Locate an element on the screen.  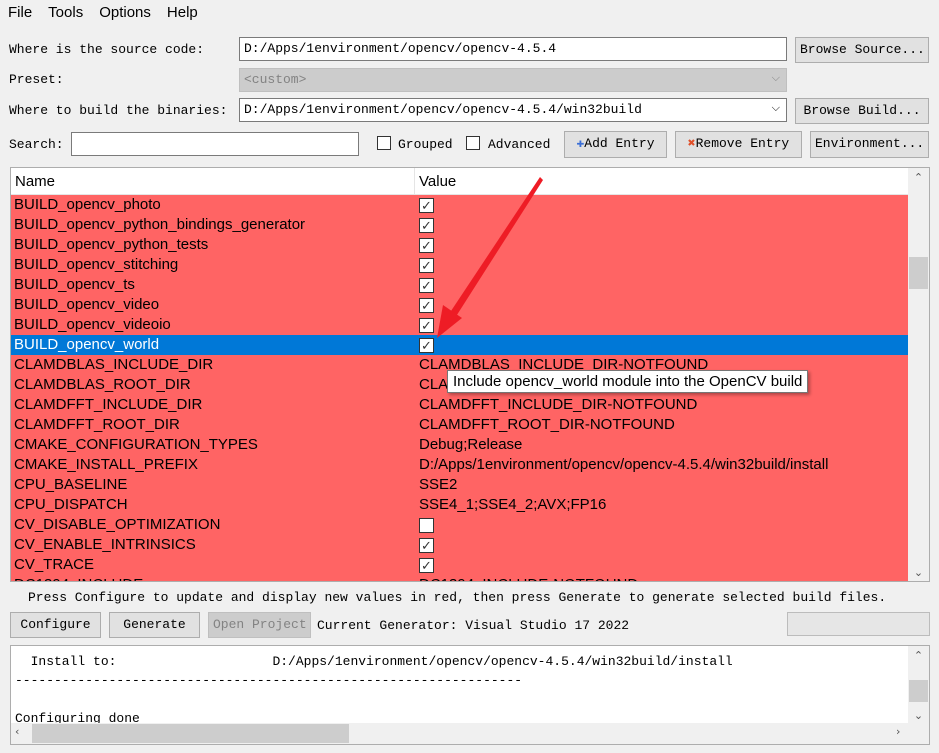
generate-button: Generate is located at coordinates (154, 625).